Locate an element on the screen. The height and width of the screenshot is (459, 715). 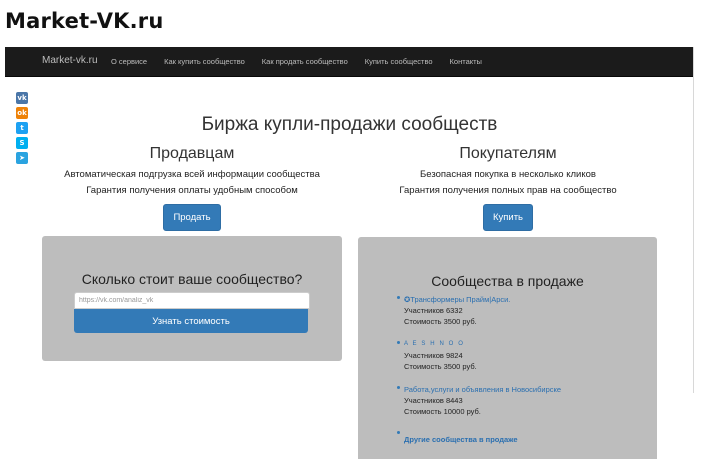
list-item: Другие сообщества в продаже is located at coordinates (520, 438).